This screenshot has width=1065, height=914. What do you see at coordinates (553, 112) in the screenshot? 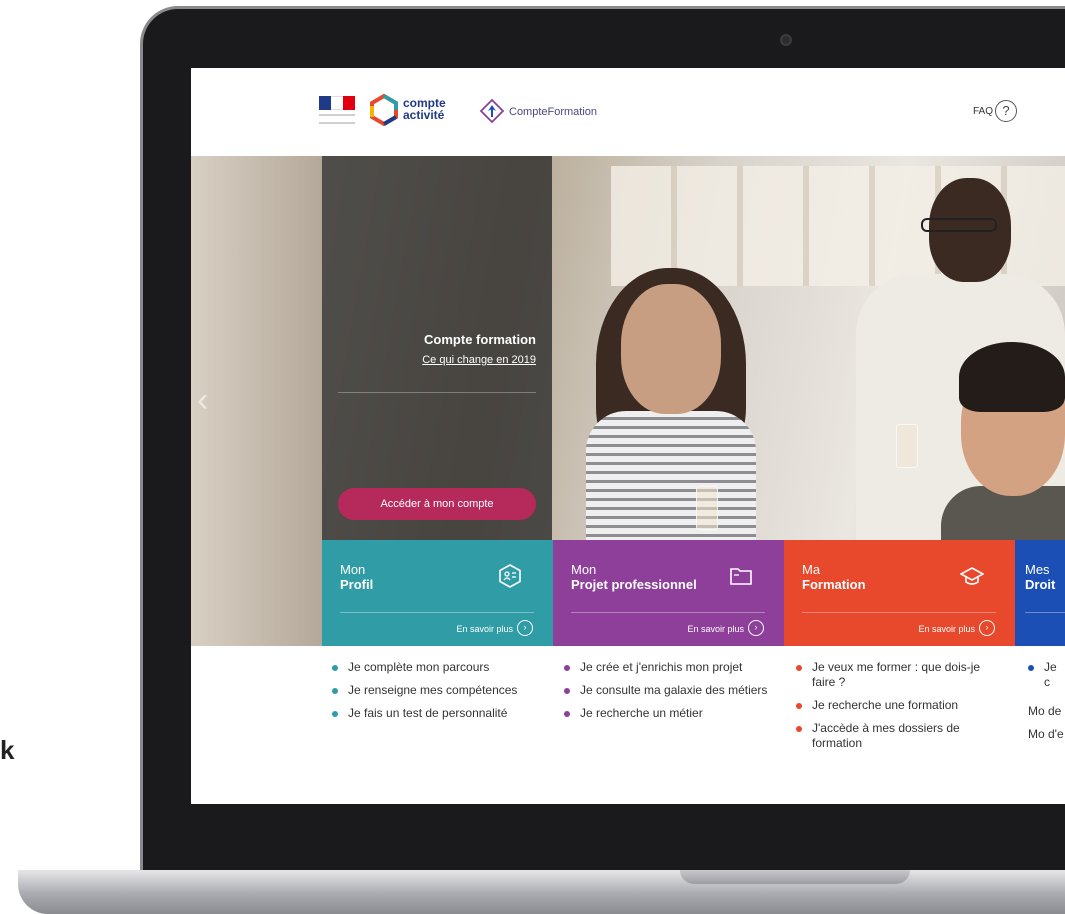
I see `compte-formation-logo: CompteFormation` at bounding box center [553, 112].